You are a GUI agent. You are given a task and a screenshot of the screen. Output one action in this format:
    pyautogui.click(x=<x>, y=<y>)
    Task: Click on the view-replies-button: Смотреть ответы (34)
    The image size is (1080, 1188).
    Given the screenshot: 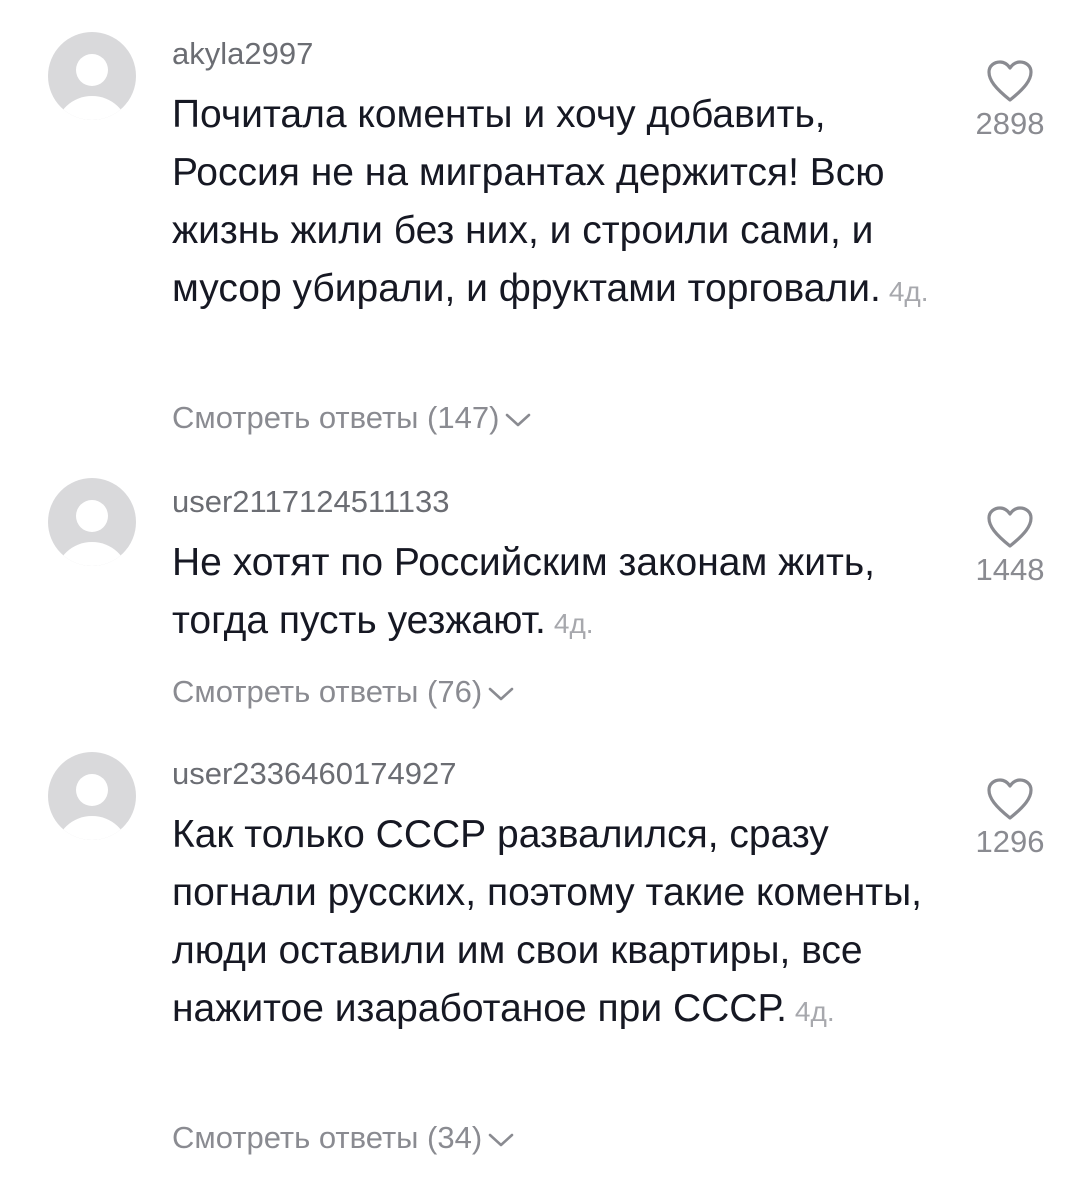 What is the action you would take?
    pyautogui.click(x=343, y=1138)
    